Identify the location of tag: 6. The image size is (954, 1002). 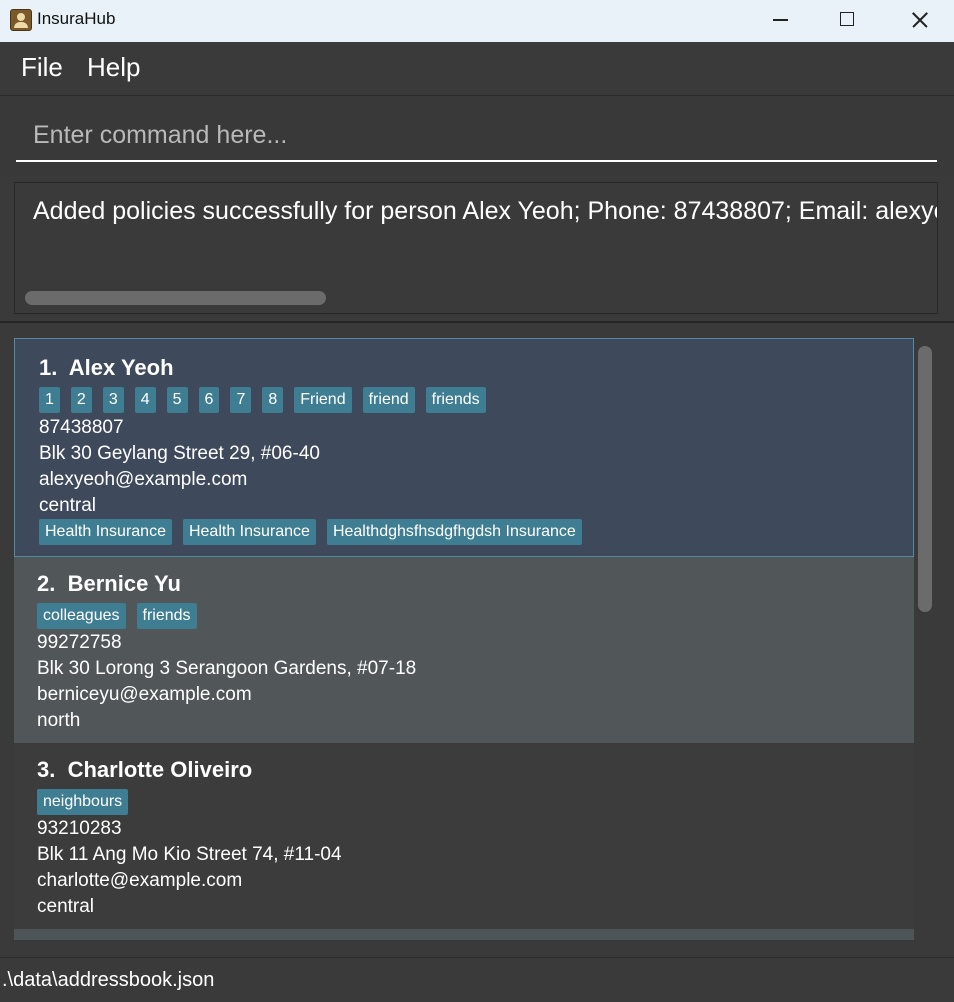
(209, 400).